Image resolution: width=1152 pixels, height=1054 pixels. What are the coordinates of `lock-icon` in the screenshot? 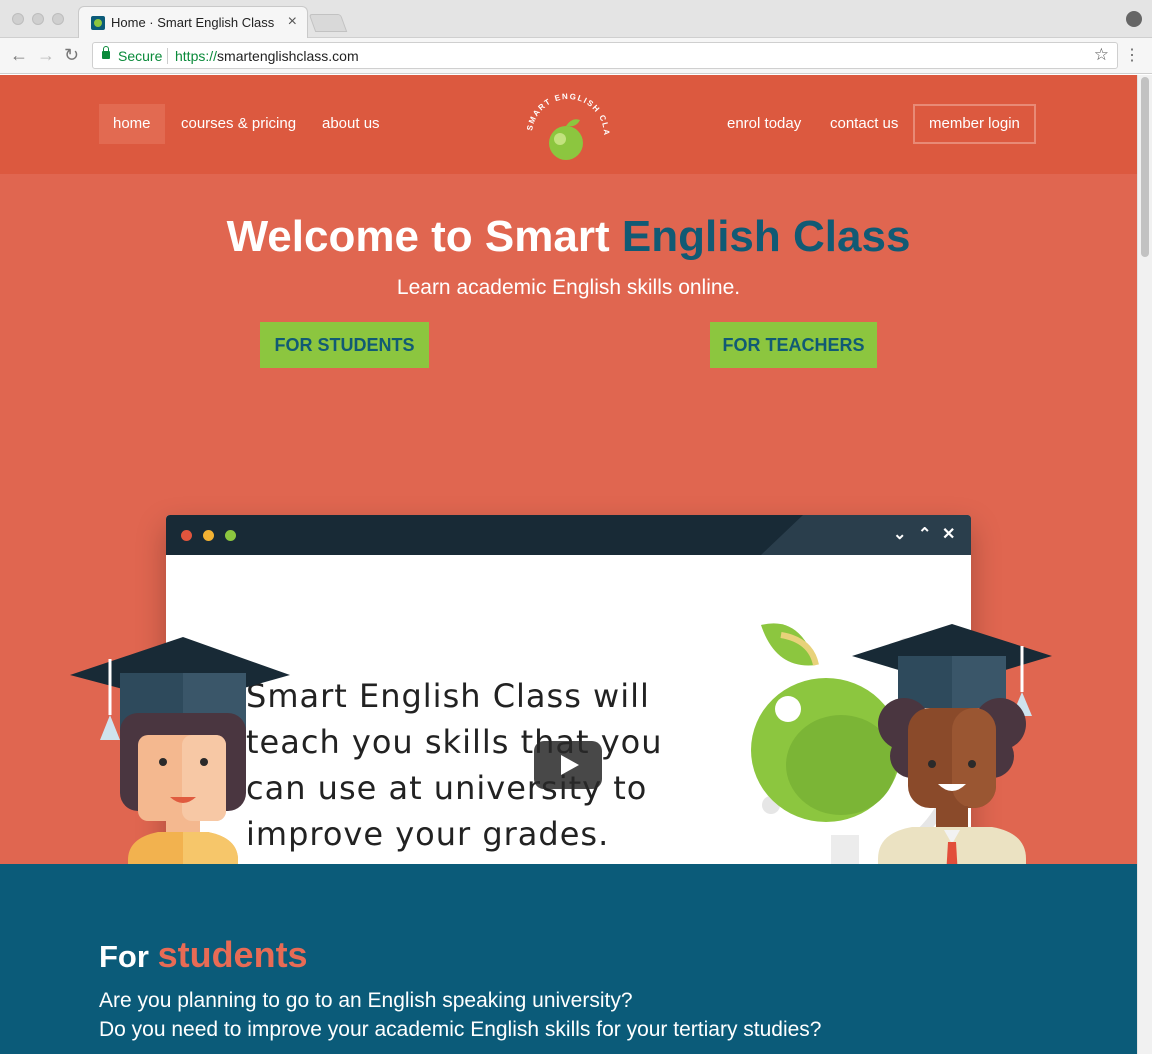 It's located at (106, 52).